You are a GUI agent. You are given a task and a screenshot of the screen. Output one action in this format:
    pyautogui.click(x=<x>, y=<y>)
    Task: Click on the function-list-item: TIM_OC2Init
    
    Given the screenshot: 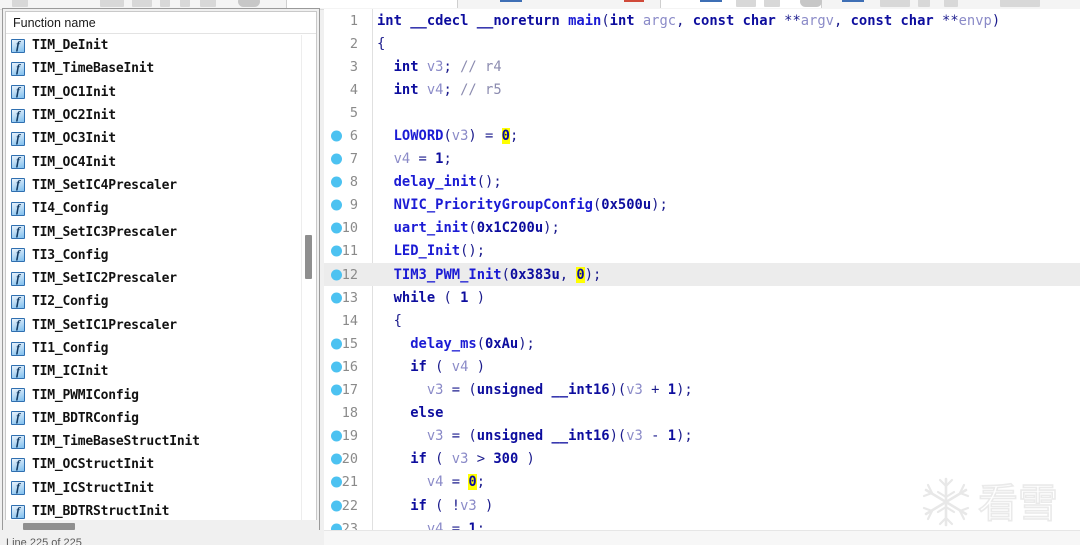 What is the action you would take?
    pyautogui.click(x=161, y=115)
    